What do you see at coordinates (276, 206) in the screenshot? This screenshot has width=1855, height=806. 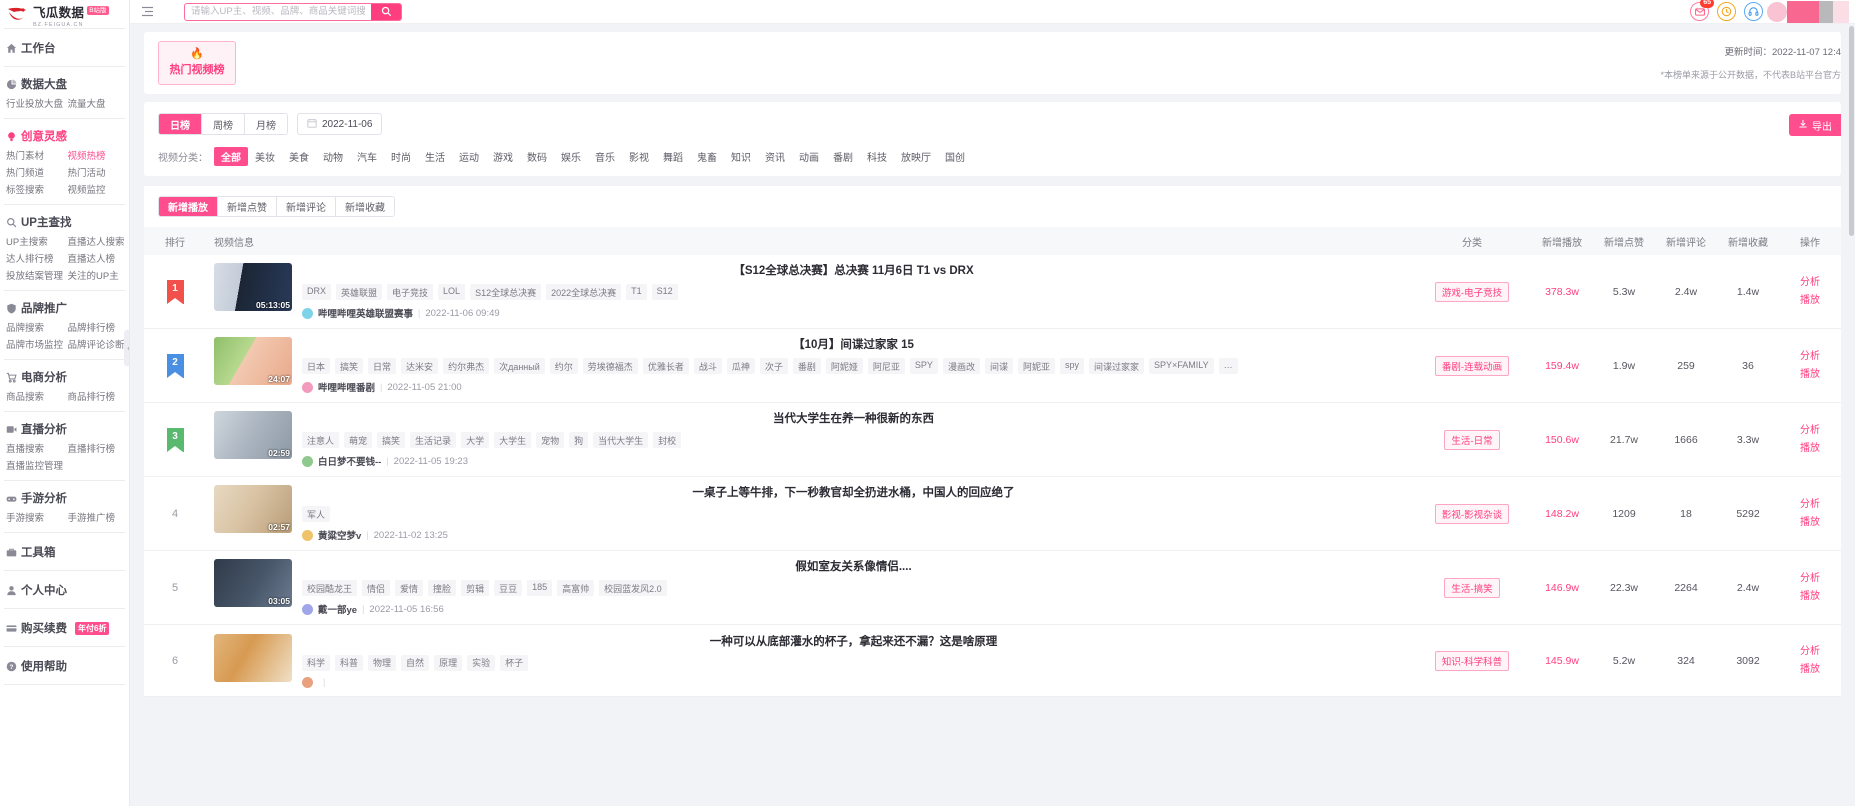 I see `sort-tab-group: 新增播放 新增点赞 新增评论 新增收藏` at bounding box center [276, 206].